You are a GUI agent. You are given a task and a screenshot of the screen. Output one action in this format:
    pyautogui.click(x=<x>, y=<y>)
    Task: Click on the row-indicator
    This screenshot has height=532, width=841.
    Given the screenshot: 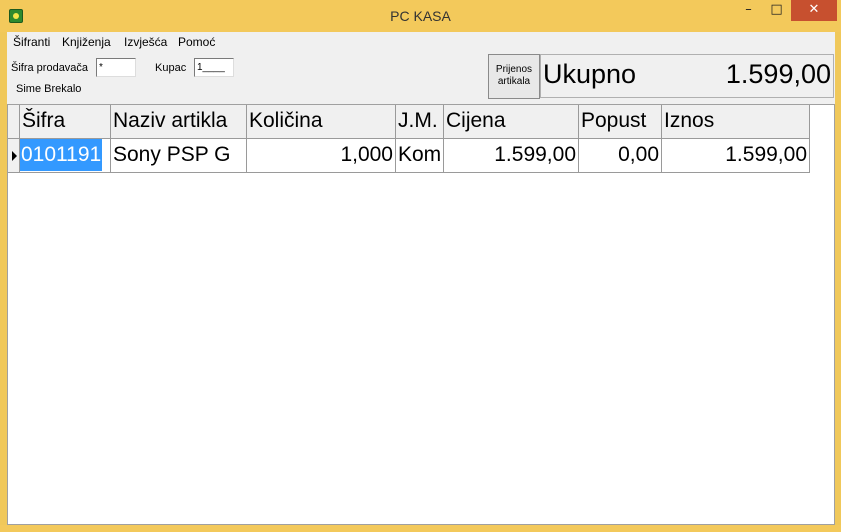 What is the action you would take?
    pyautogui.click(x=14, y=156)
    